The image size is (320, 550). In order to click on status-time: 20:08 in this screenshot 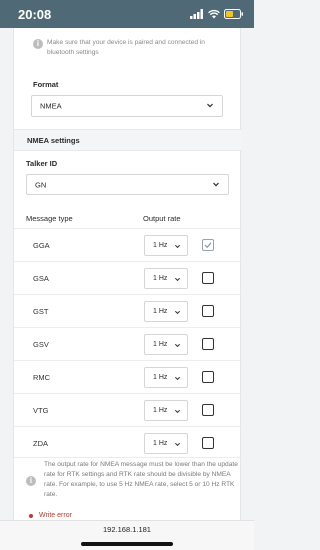, I will do `click(35, 14)`.